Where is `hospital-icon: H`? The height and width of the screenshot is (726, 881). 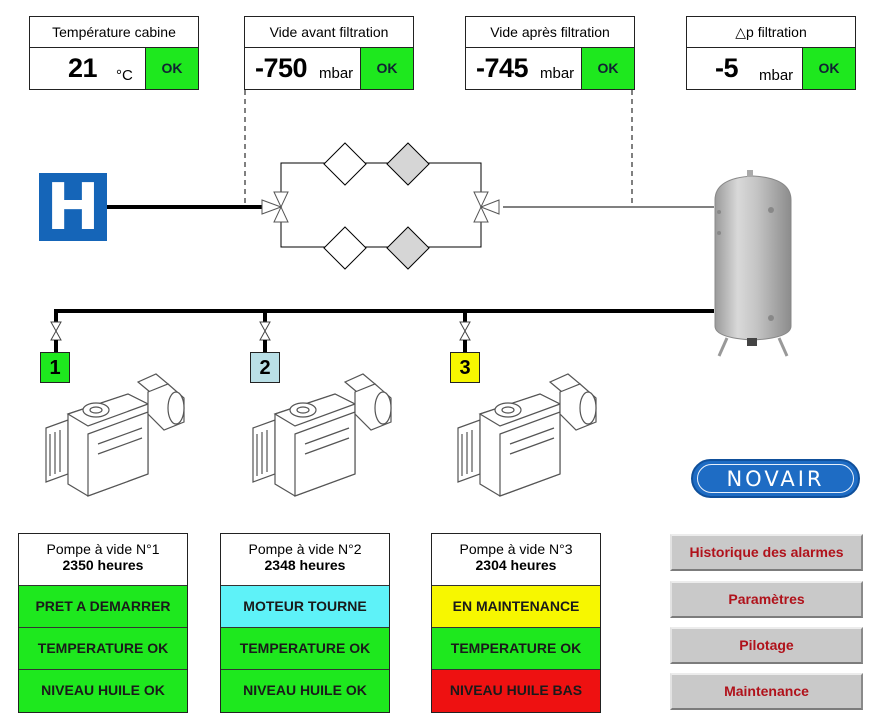 hospital-icon: H is located at coordinates (73, 208).